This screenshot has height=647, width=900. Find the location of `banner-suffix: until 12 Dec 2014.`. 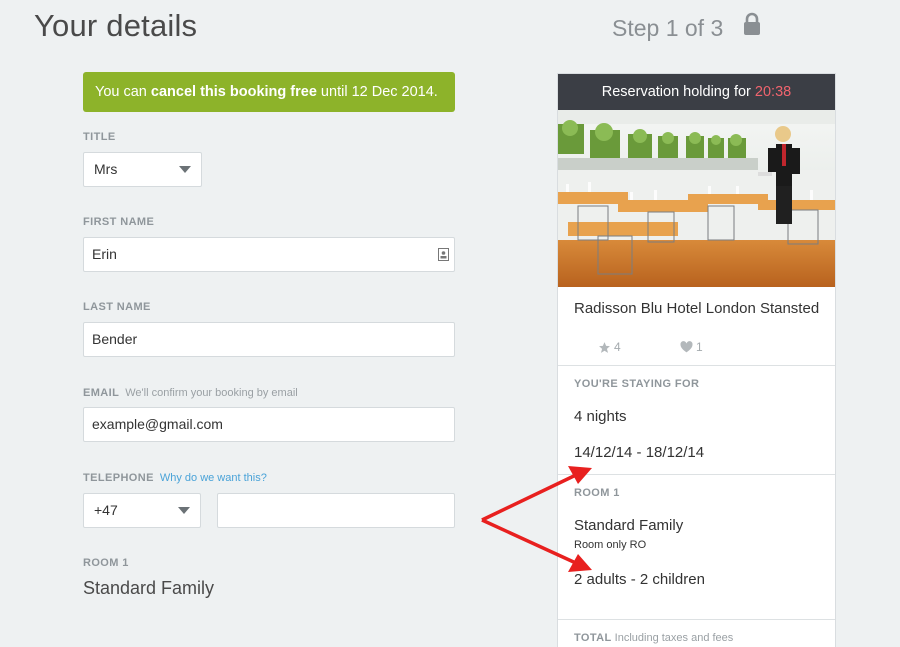

banner-suffix: until 12 Dec 2014. is located at coordinates (377, 92).